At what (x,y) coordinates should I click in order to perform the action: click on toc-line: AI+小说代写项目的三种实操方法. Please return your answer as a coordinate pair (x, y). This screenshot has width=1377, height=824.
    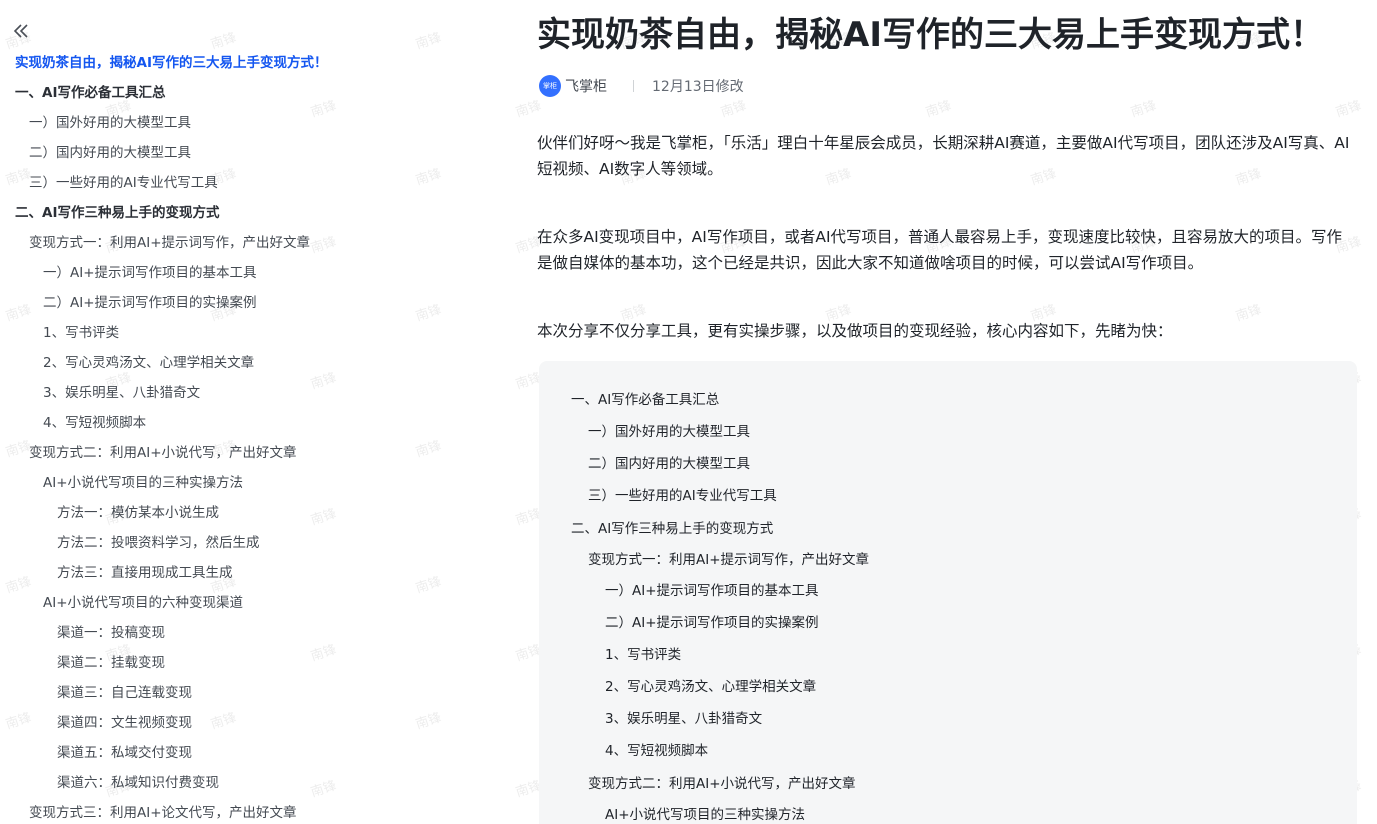
    Looking at the image, I should click on (705, 815).